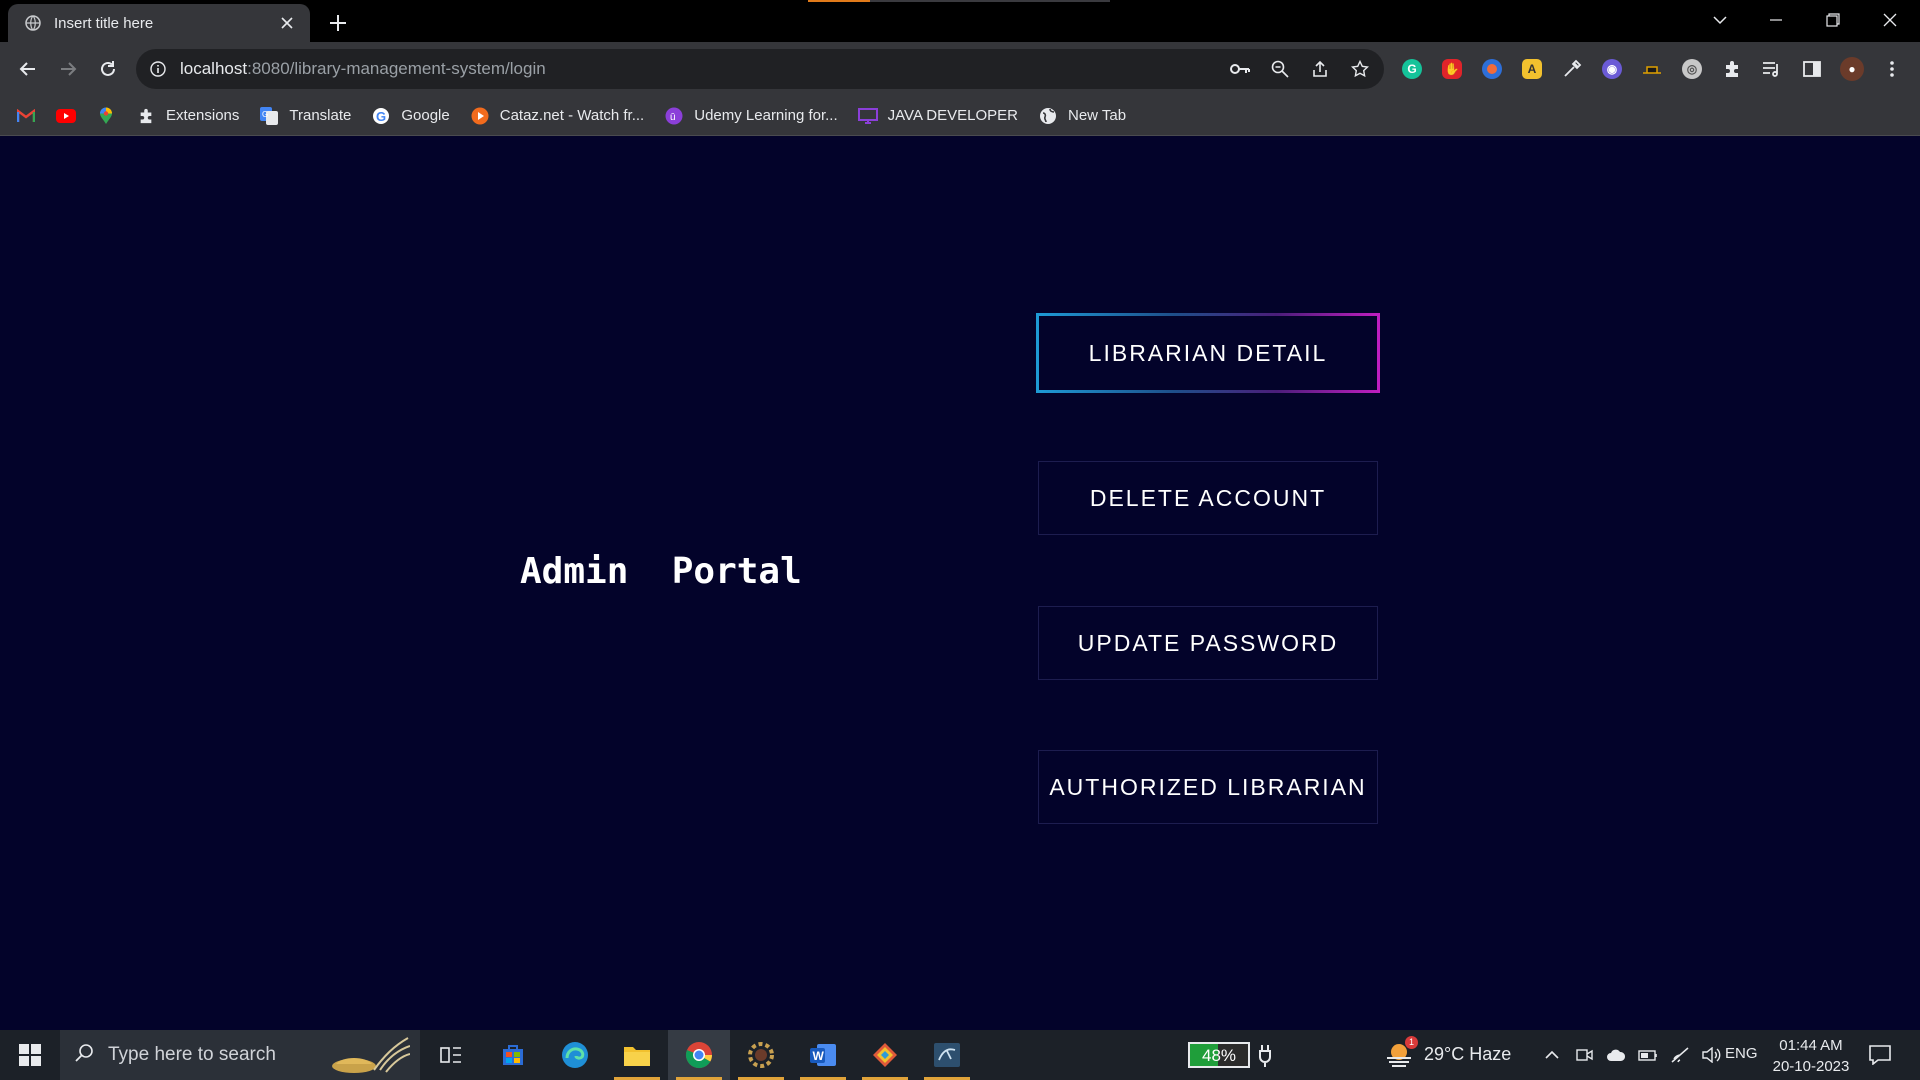 This screenshot has height=1080, width=1920. What do you see at coordinates (30, 1055) in the screenshot?
I see `windows-start-icon` at bounding box center [30, 1055].